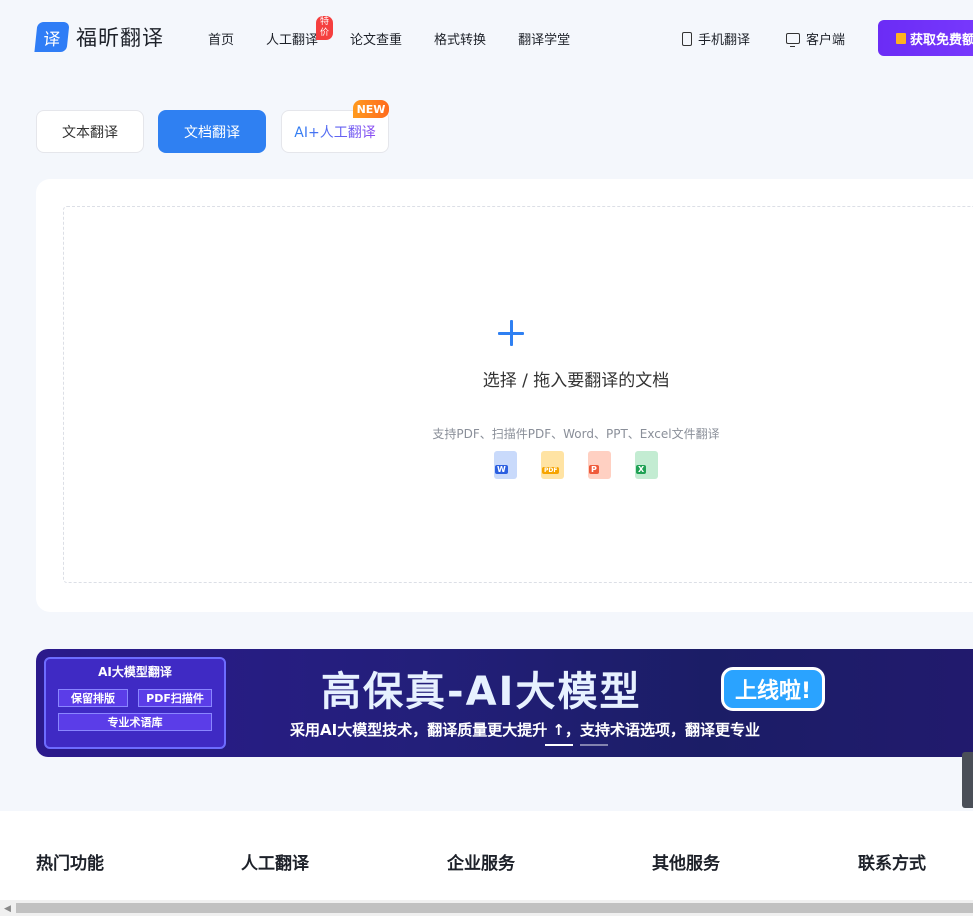  What do you see at coordinates (70, 864) in the screenshot?
I see `footer-hot-features: 热门功能` at bounding box center [70, 864].